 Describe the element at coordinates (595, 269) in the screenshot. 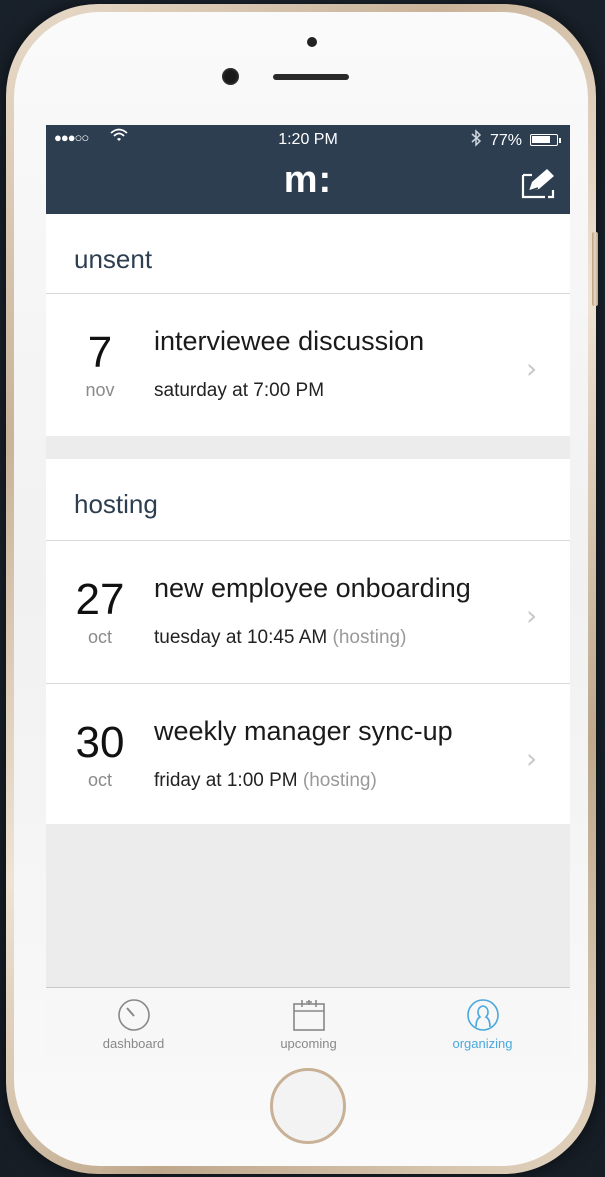

I see `power-button` at that location.